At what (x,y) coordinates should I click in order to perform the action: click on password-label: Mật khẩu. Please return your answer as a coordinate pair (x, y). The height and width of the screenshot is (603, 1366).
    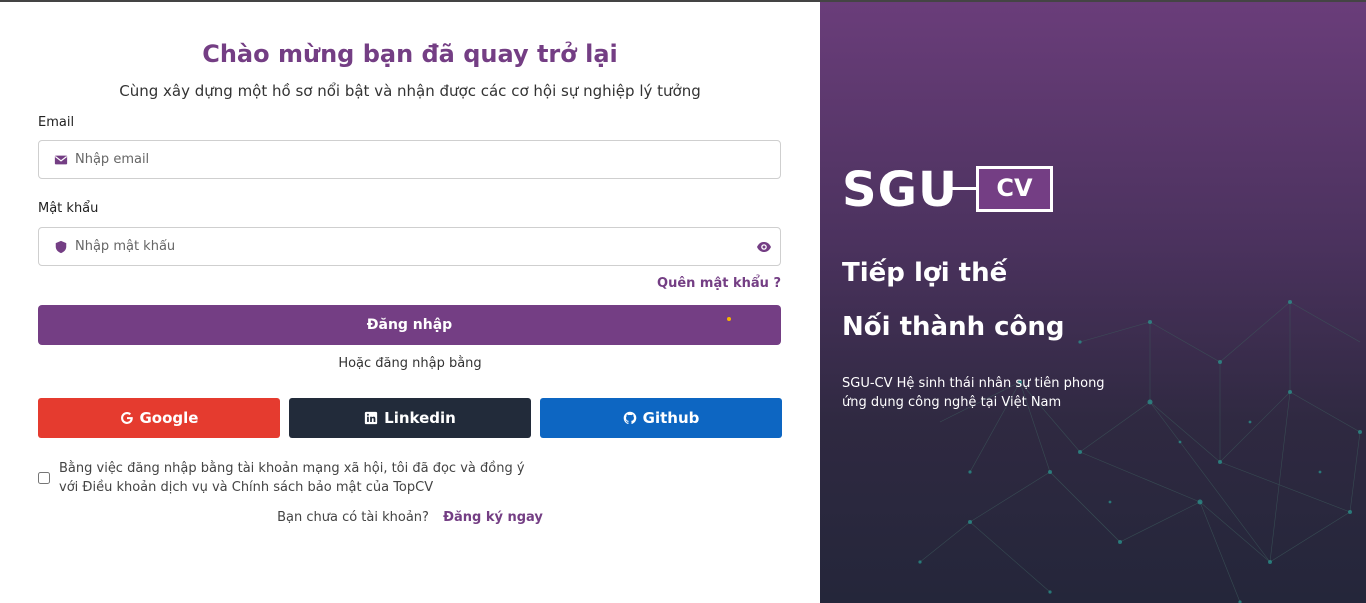
    Looking at the image, I should click on (68, 208).